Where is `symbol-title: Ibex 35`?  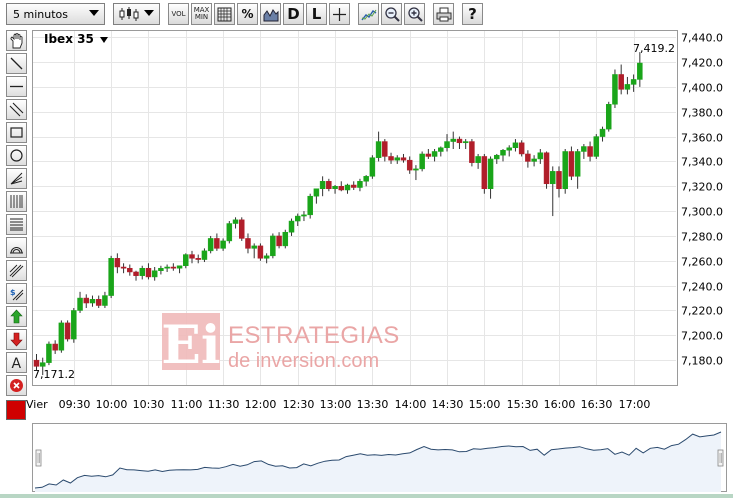 symbol-title: Ibex 35 is located at coordinates (69, 39).